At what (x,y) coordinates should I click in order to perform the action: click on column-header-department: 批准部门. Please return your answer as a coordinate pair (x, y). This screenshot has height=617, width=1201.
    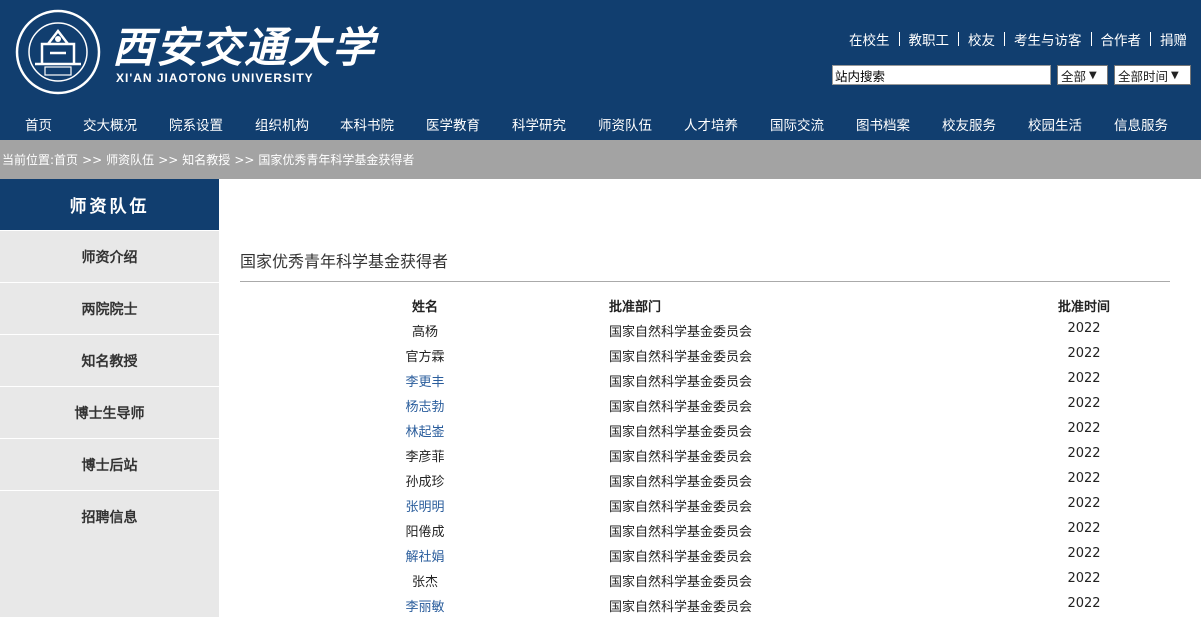
    Looking at the image, I should click on (635, 307).